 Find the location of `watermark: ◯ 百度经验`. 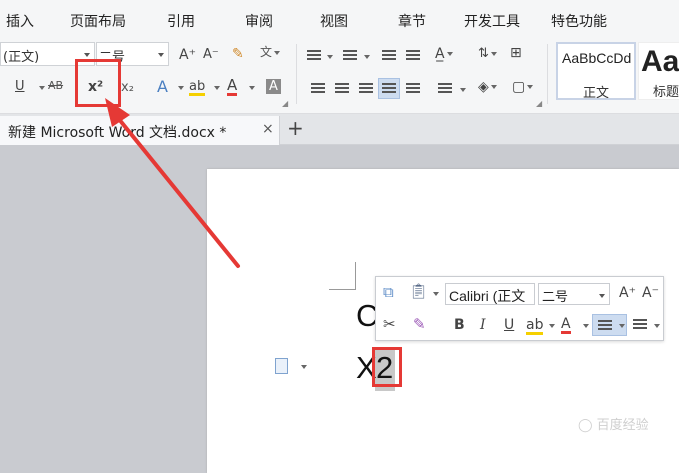

watermark: ◯ 百度经验 is located at coordinates (613, 425).